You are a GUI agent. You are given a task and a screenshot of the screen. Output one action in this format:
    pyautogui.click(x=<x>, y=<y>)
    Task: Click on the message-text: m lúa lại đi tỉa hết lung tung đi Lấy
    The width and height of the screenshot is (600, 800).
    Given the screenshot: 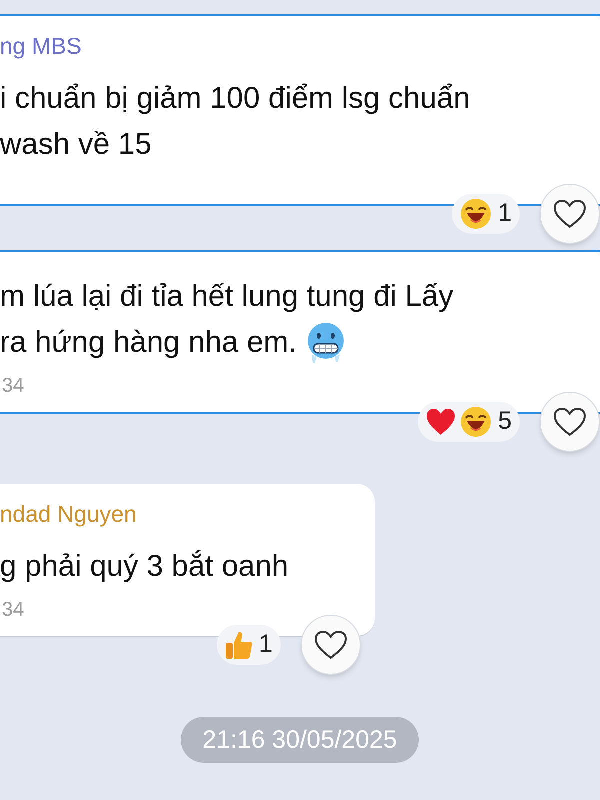 What is the action you would take?
    pyautogui.click(x=227, y=297)
    